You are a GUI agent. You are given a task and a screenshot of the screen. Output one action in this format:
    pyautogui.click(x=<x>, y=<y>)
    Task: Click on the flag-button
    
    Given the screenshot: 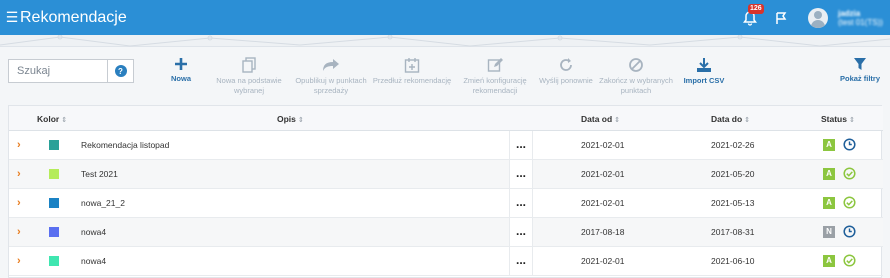 What is the action you would take?
    pyautogui.click(x=781, y=18)
    